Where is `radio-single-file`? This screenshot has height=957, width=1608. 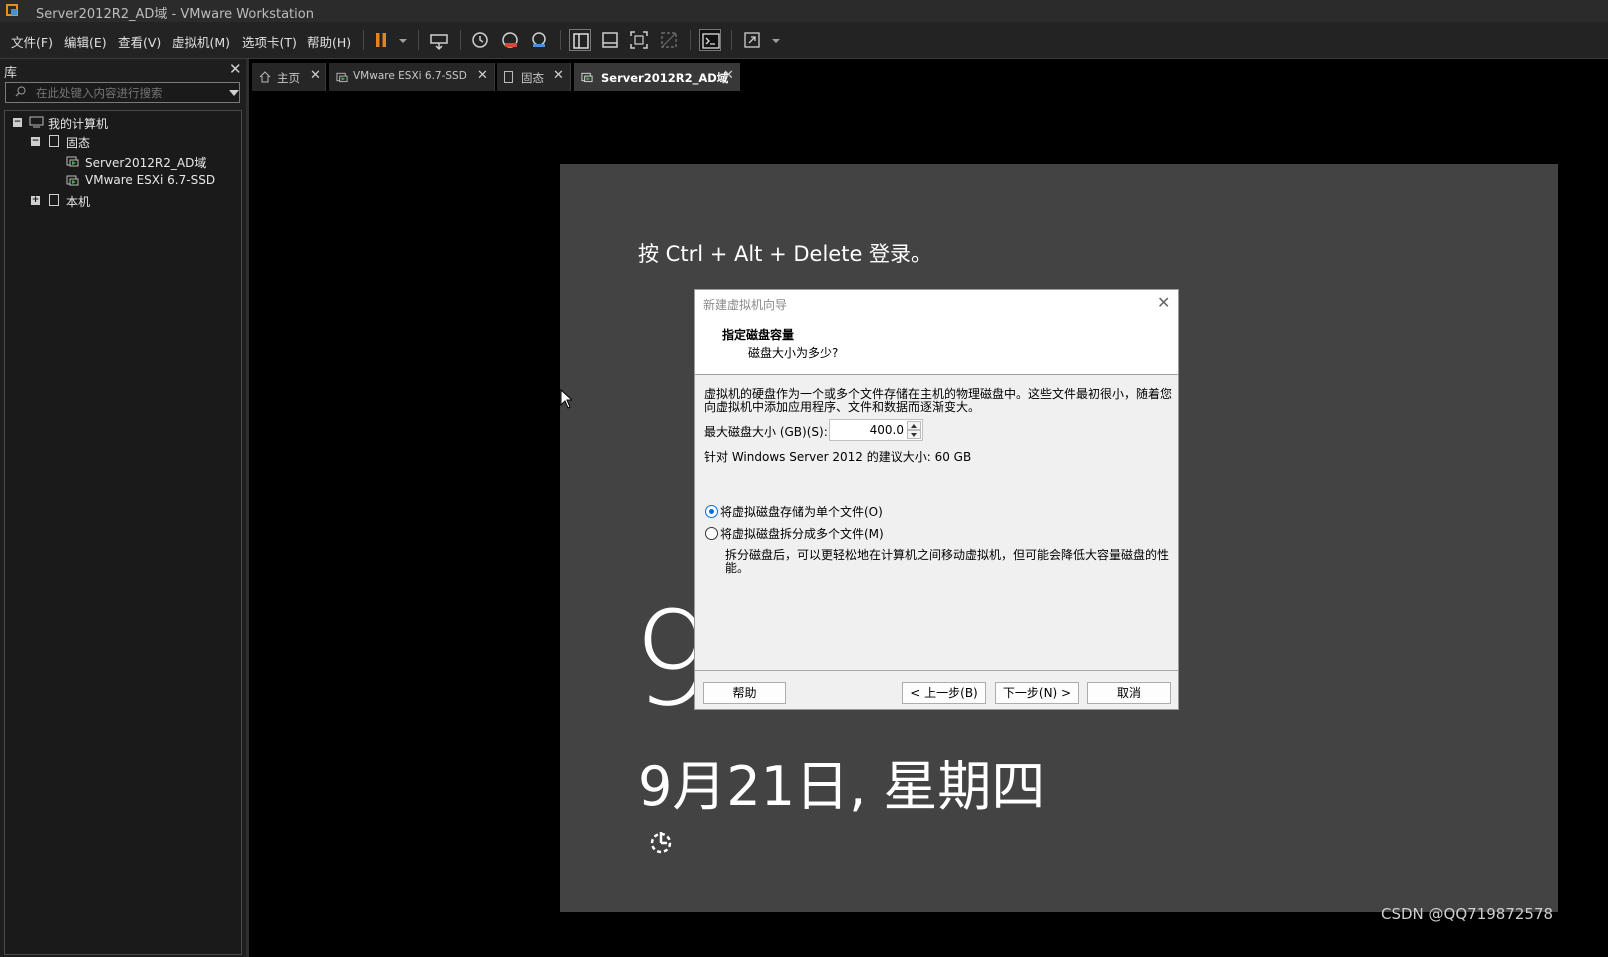
radio-single-file is located at coordinates (711, 511).